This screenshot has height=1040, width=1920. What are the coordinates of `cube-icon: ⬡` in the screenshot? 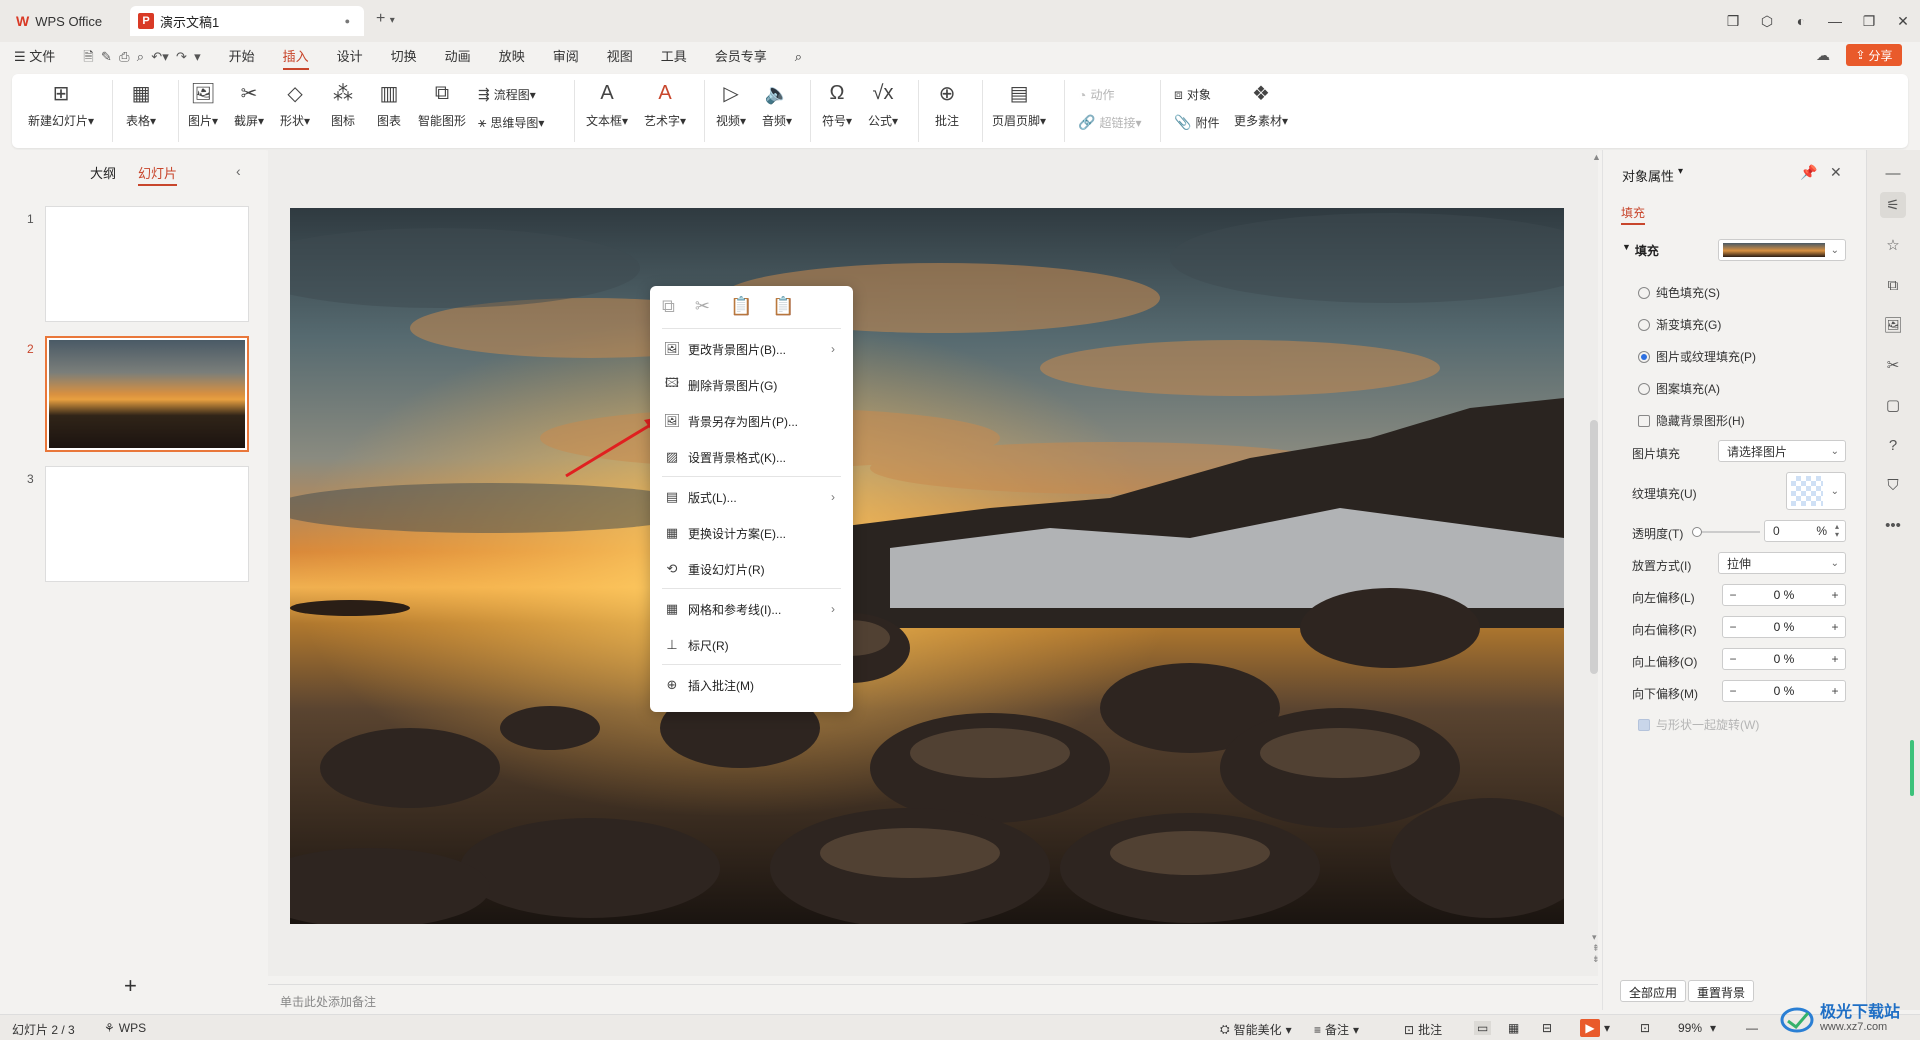 It's located at (1767, 21).